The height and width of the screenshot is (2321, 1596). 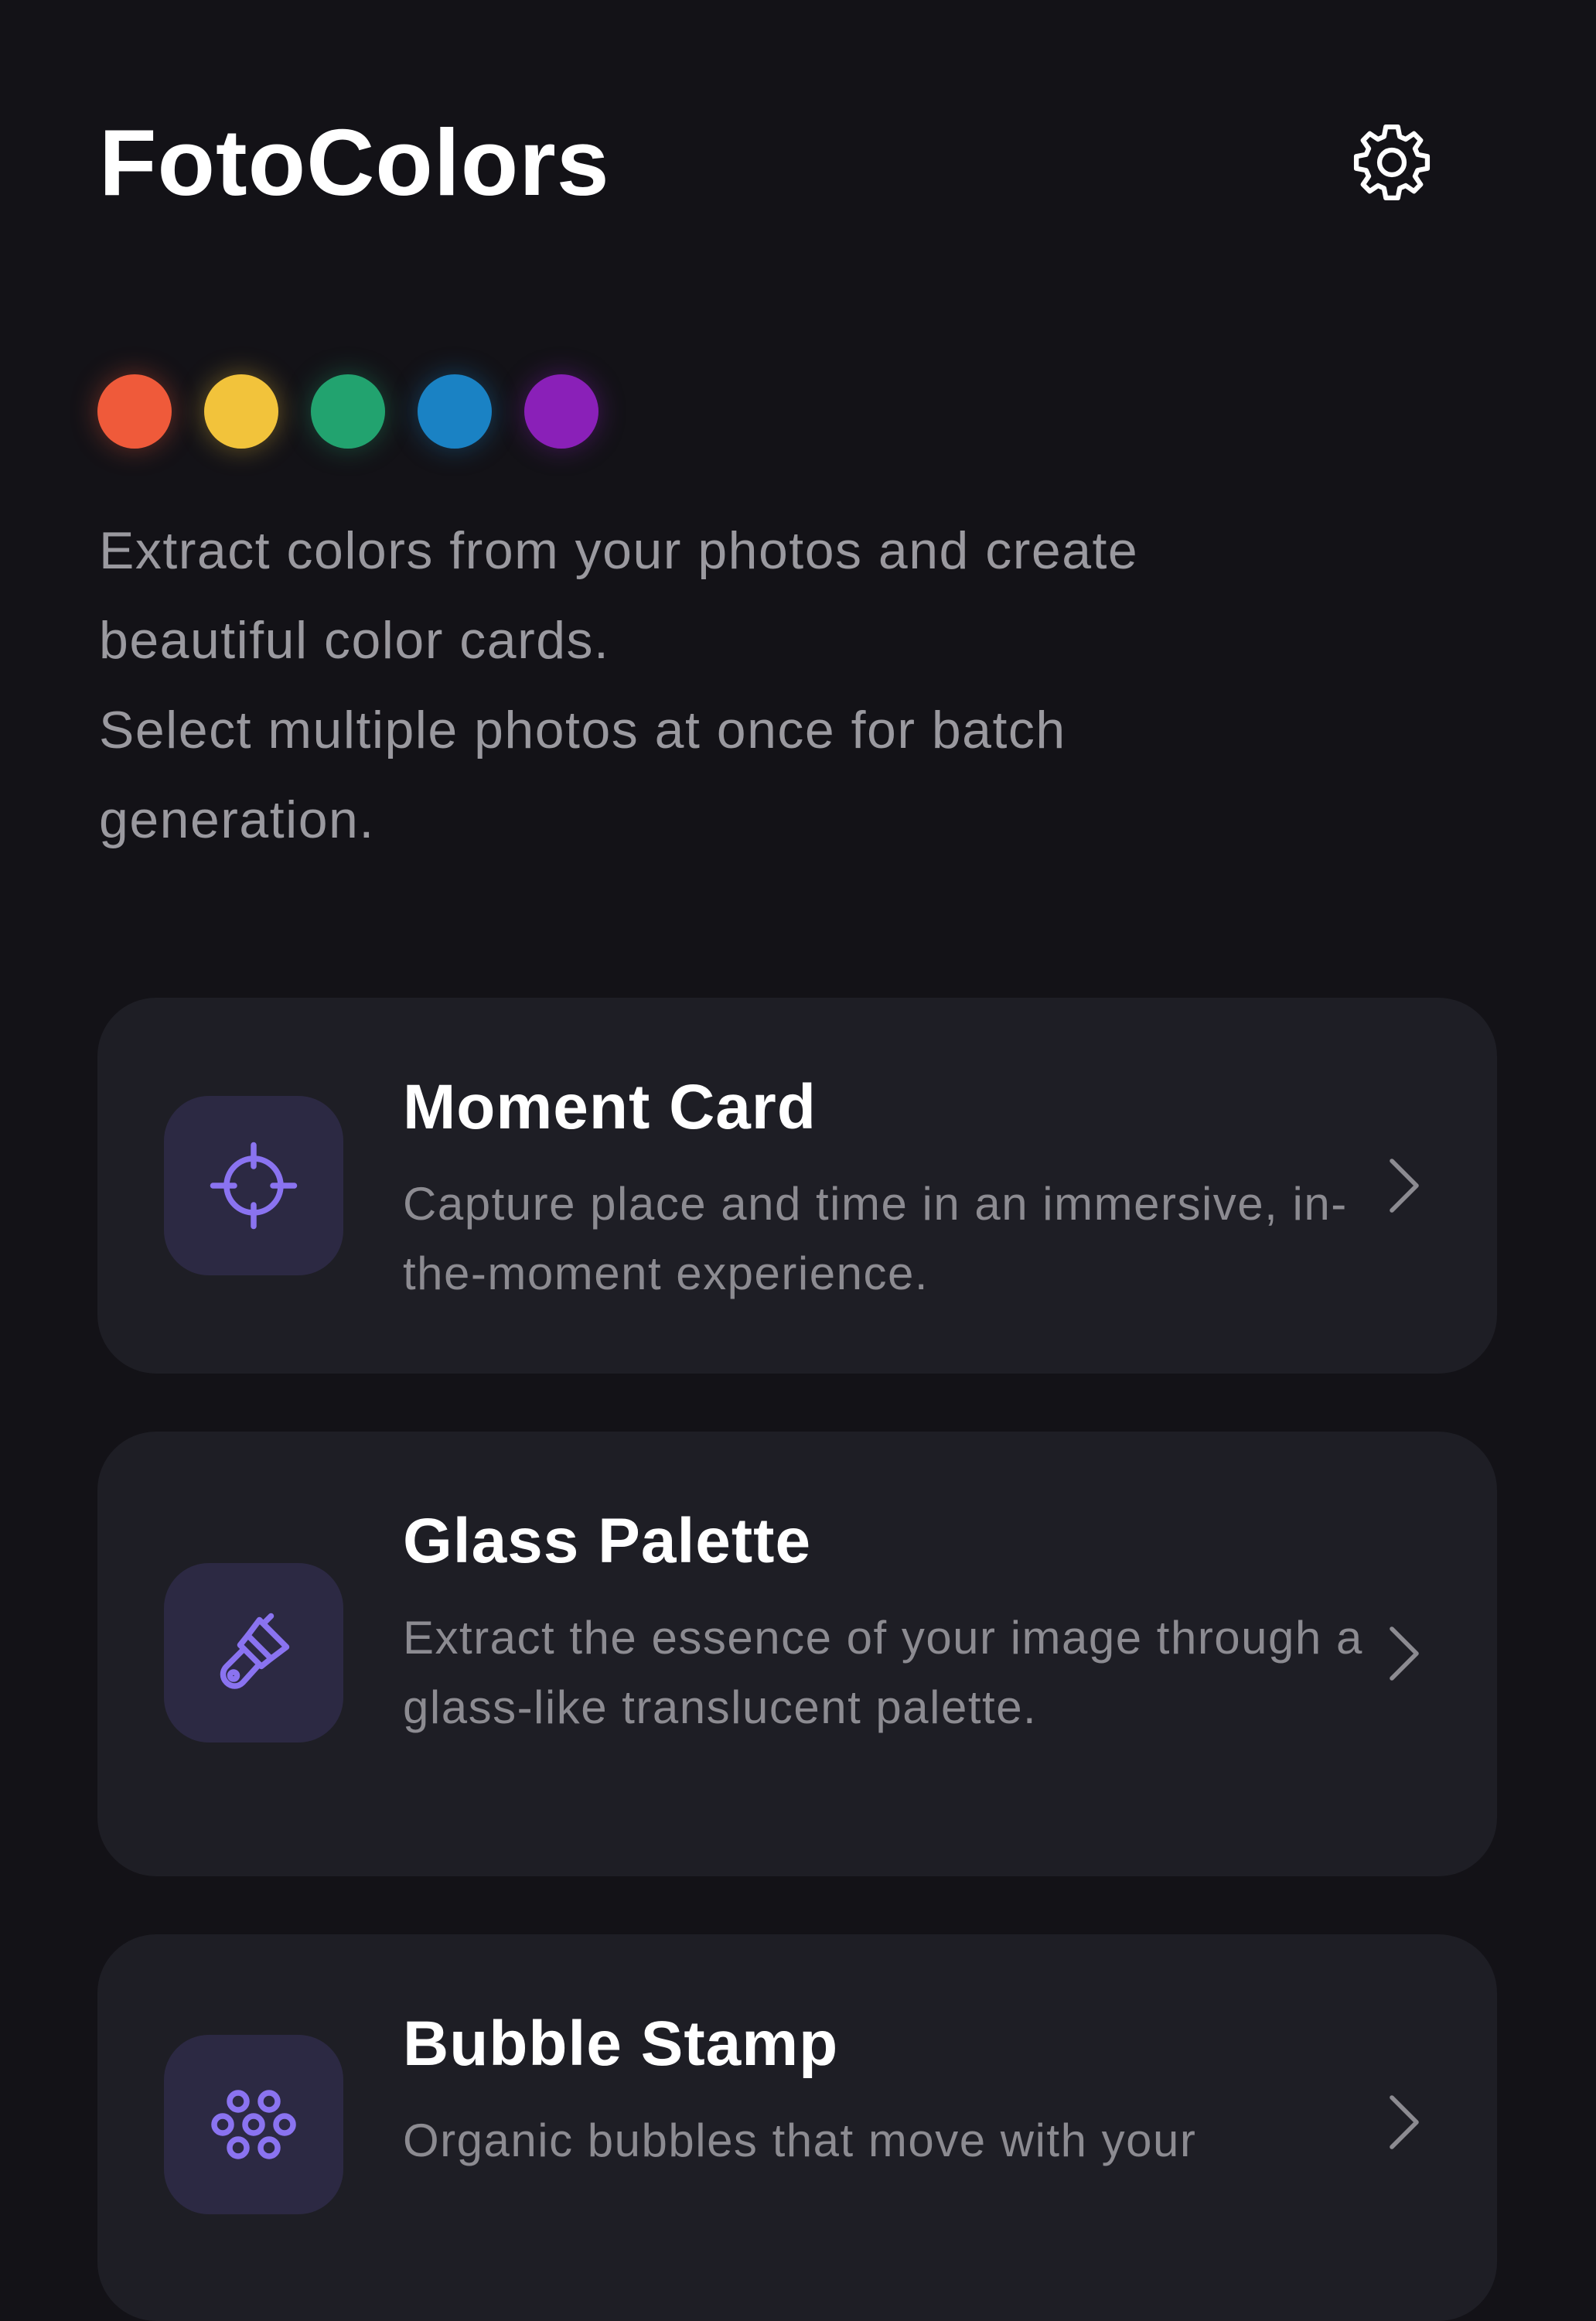 I want to click on paintbrush-icon, so click(x=255, y=1651).